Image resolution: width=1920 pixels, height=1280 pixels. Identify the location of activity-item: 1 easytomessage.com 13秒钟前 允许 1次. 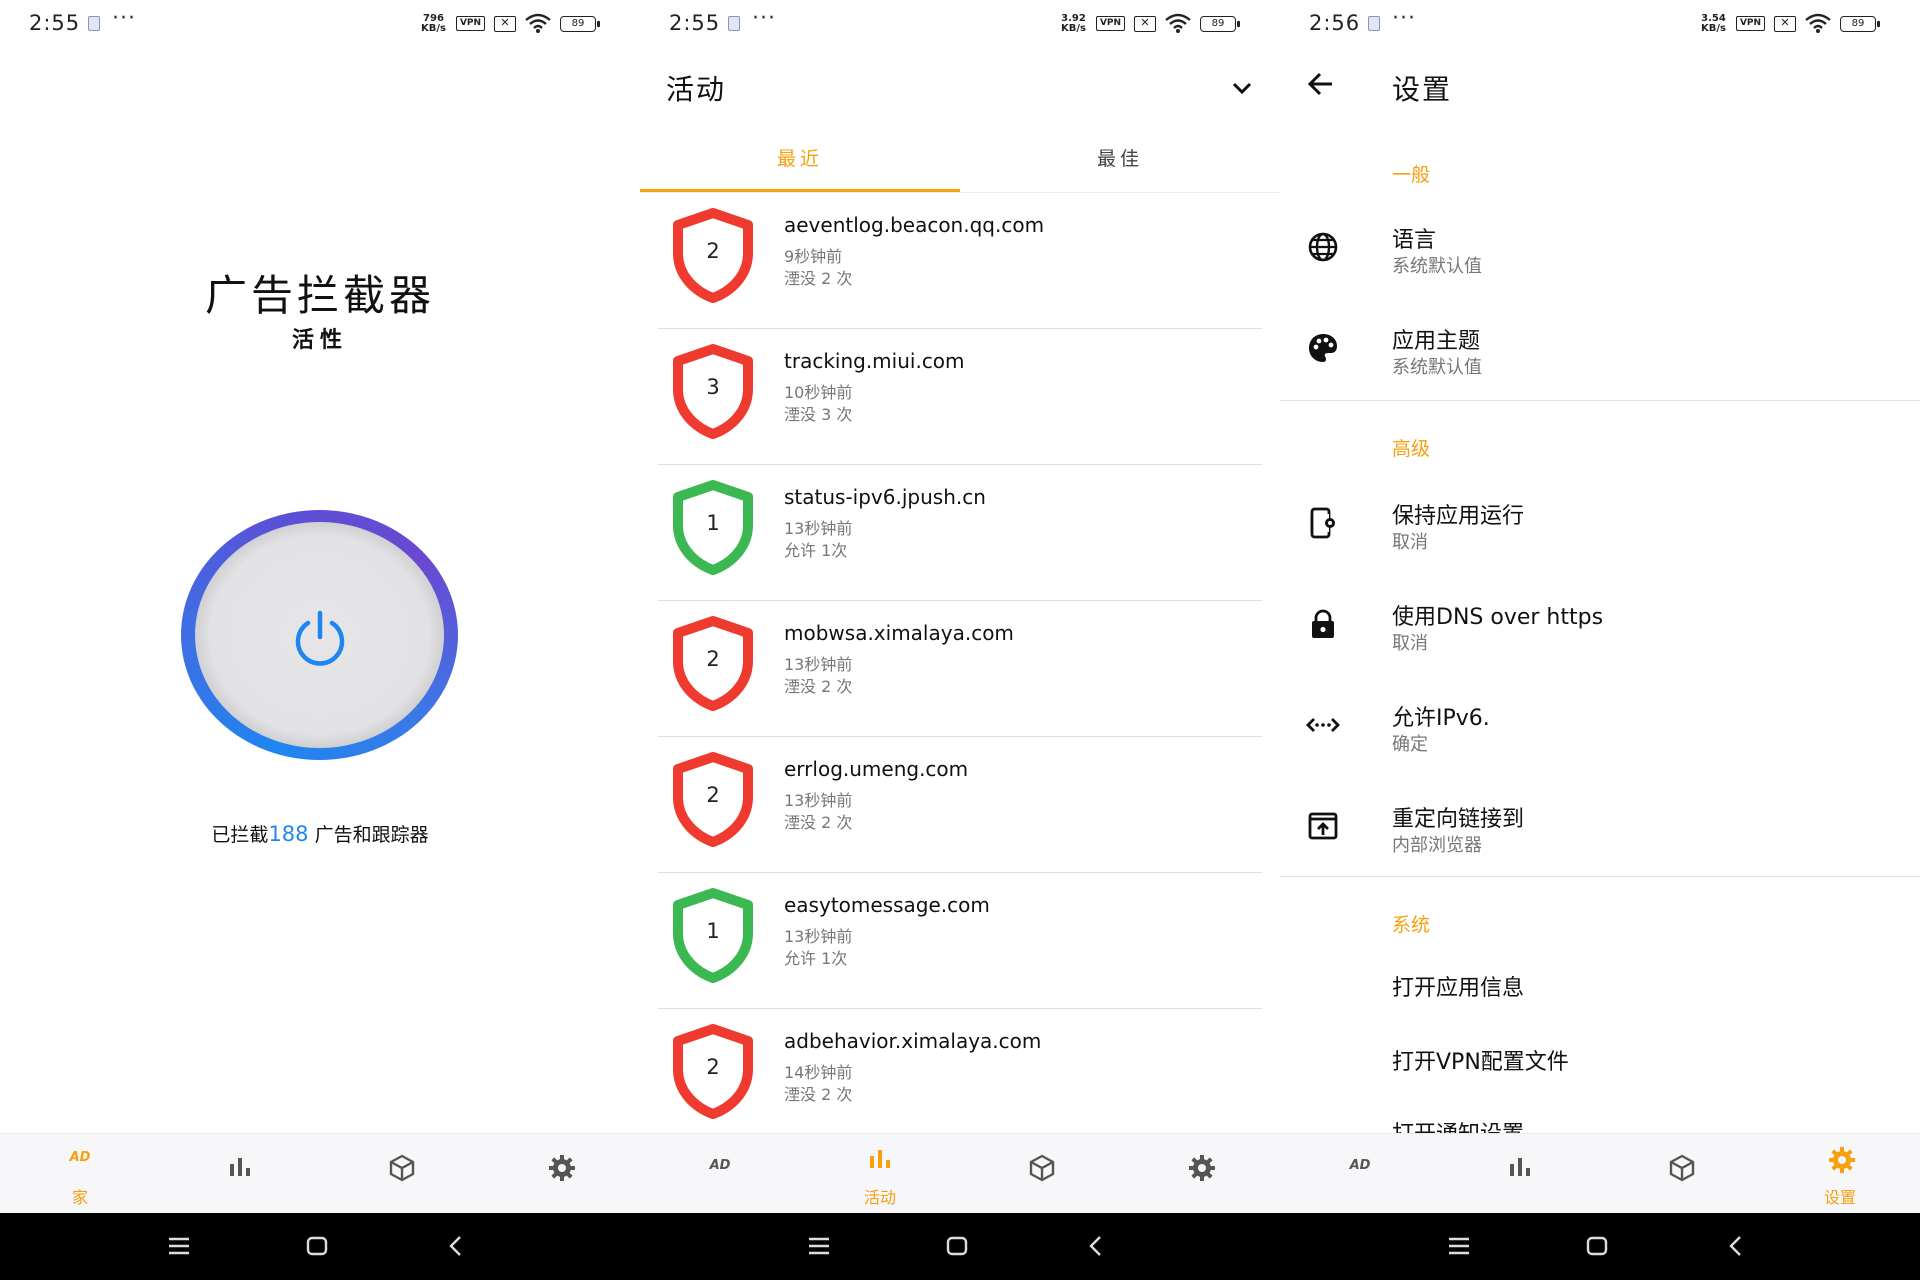
(960, 941).